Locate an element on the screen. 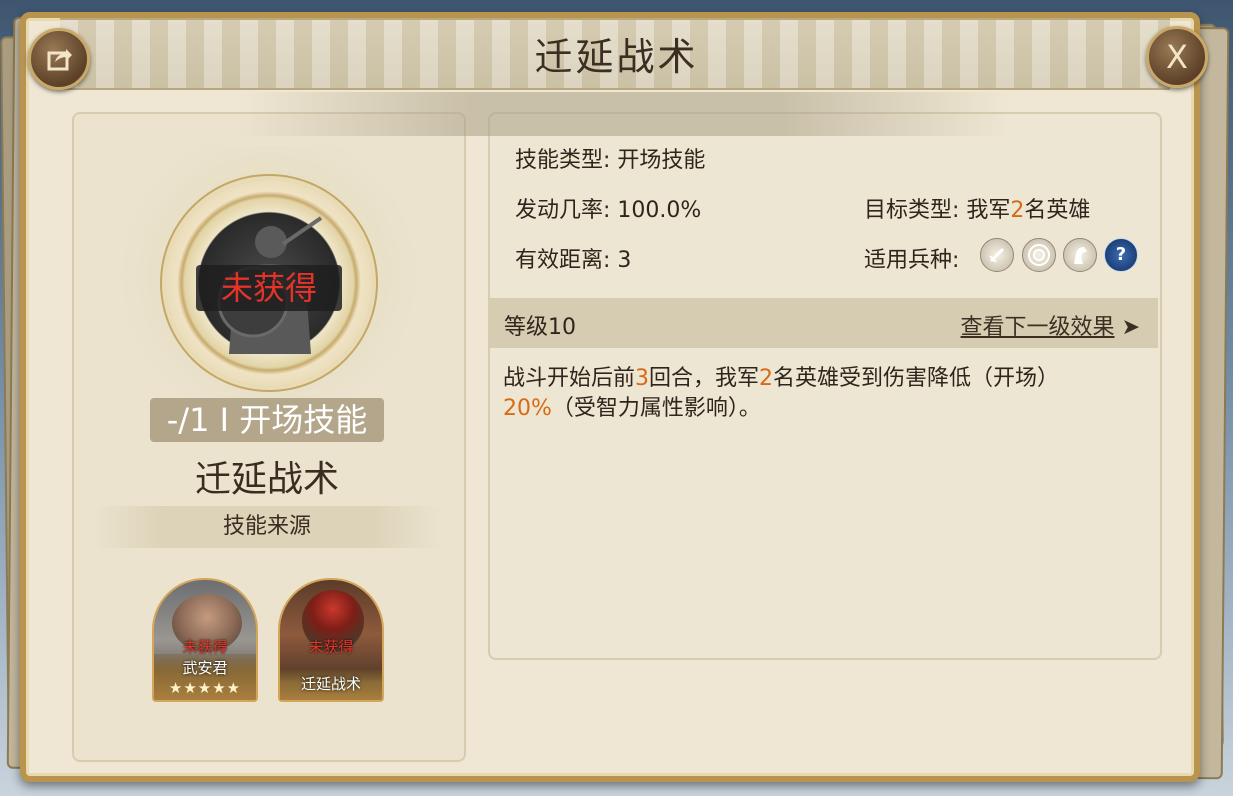  skill-name: 迁延战术 is located at coordinates (266, 479).